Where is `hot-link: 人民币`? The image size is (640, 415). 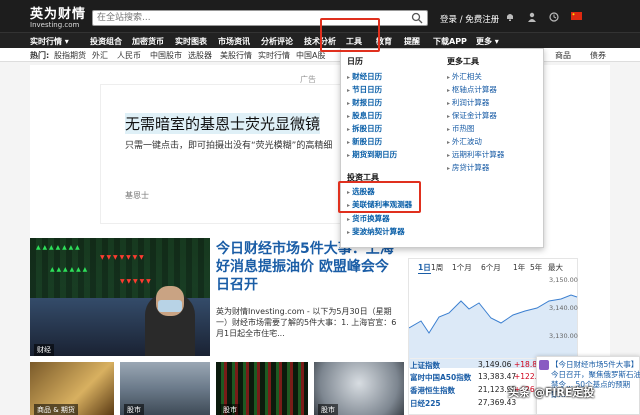
hot-link: 人民币 is located at coordinates (129, 55).